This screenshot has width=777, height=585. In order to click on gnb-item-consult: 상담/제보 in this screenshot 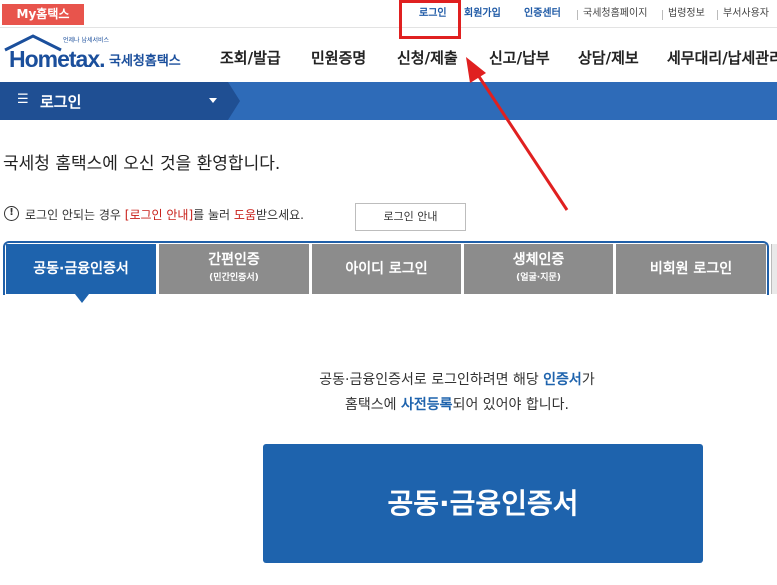, I will do `click(608, 57)`.